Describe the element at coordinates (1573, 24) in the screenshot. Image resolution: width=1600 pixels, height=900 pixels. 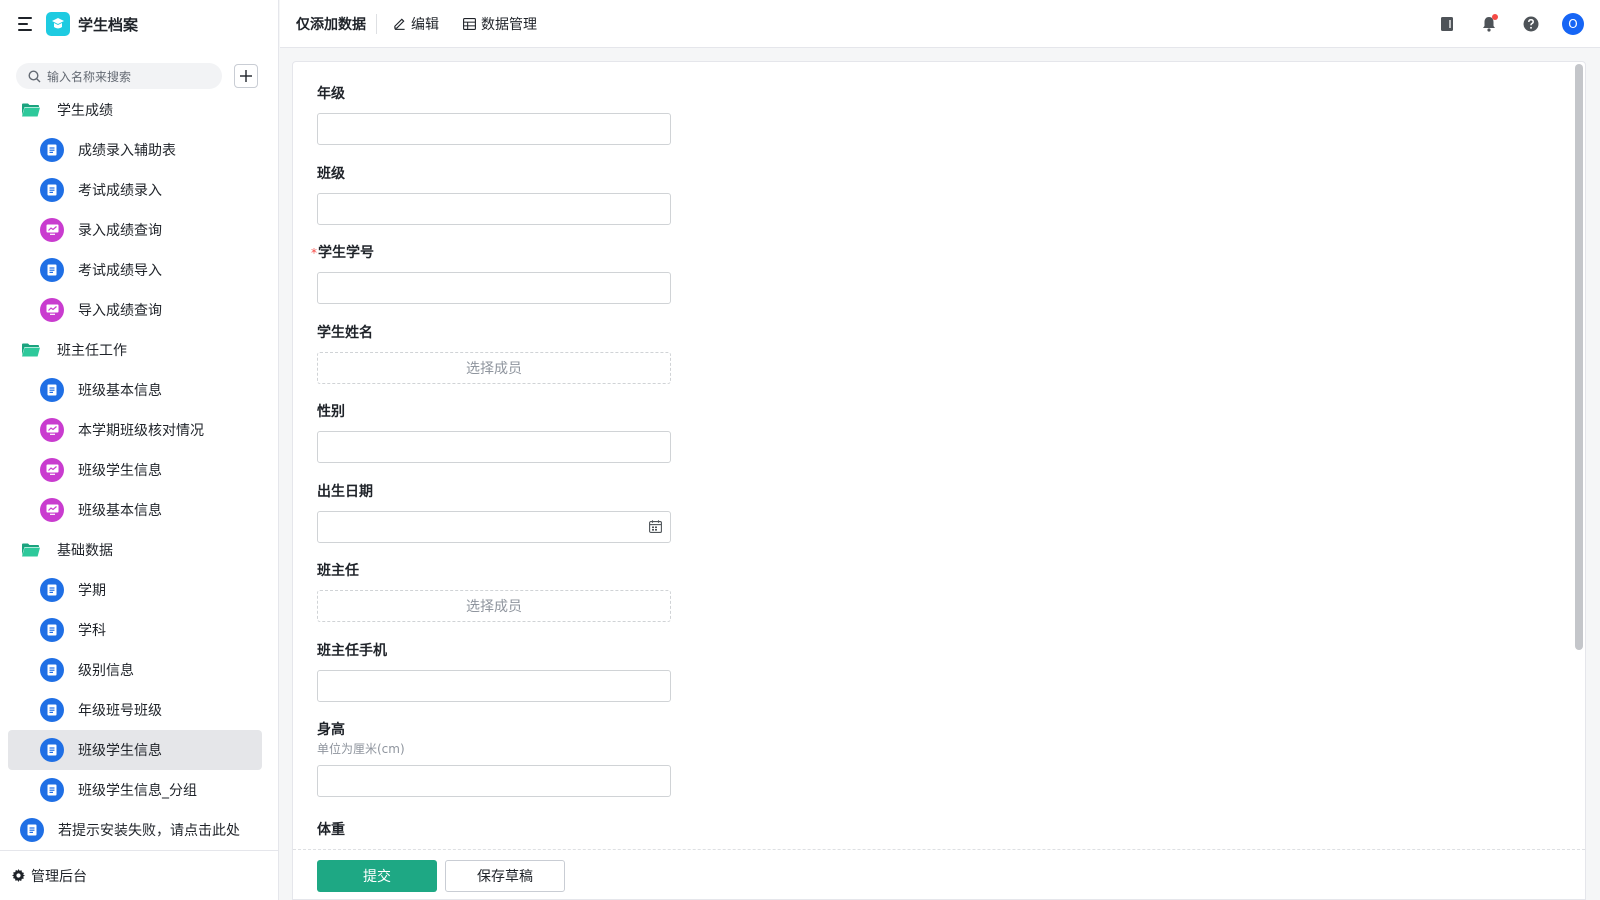
I see `avatar: O` at that location.